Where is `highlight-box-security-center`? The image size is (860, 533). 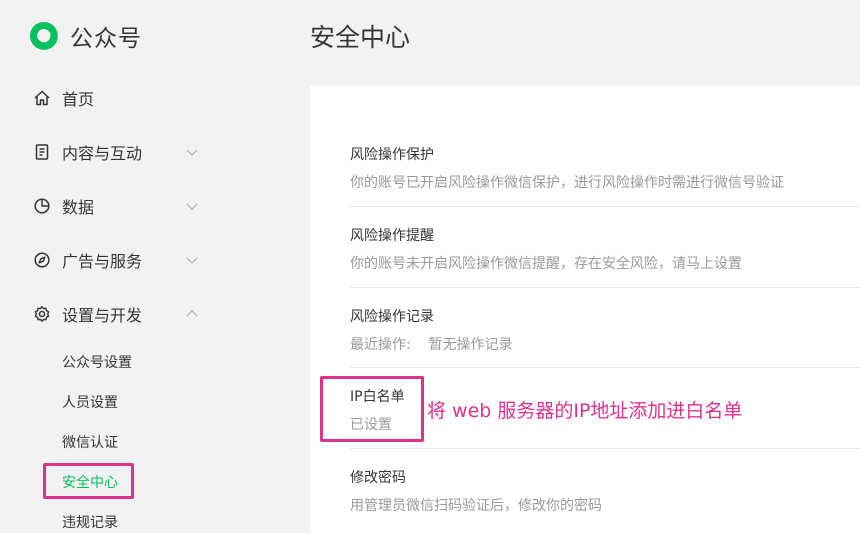
highlight-box-security-center is located at coordinates (88, 481).